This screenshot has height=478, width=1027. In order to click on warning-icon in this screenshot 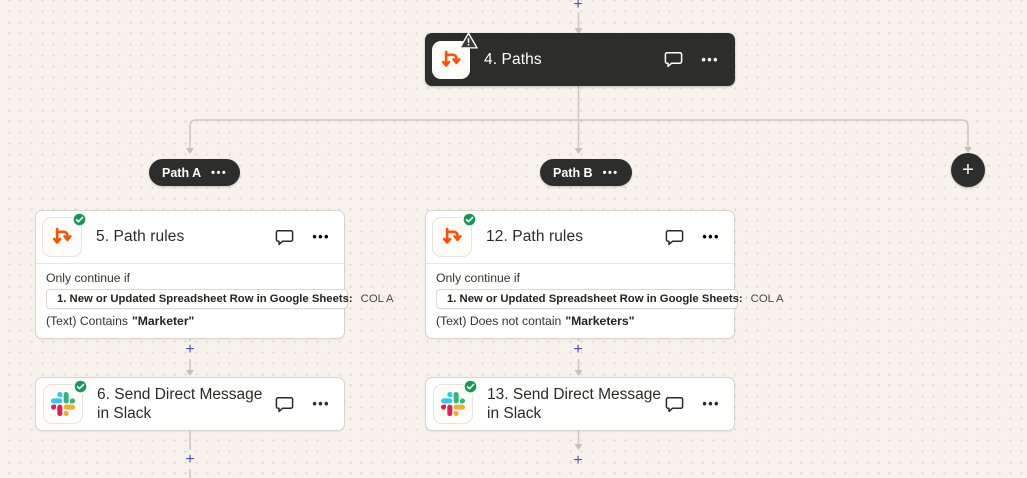, I will do `click(468, 40)`.